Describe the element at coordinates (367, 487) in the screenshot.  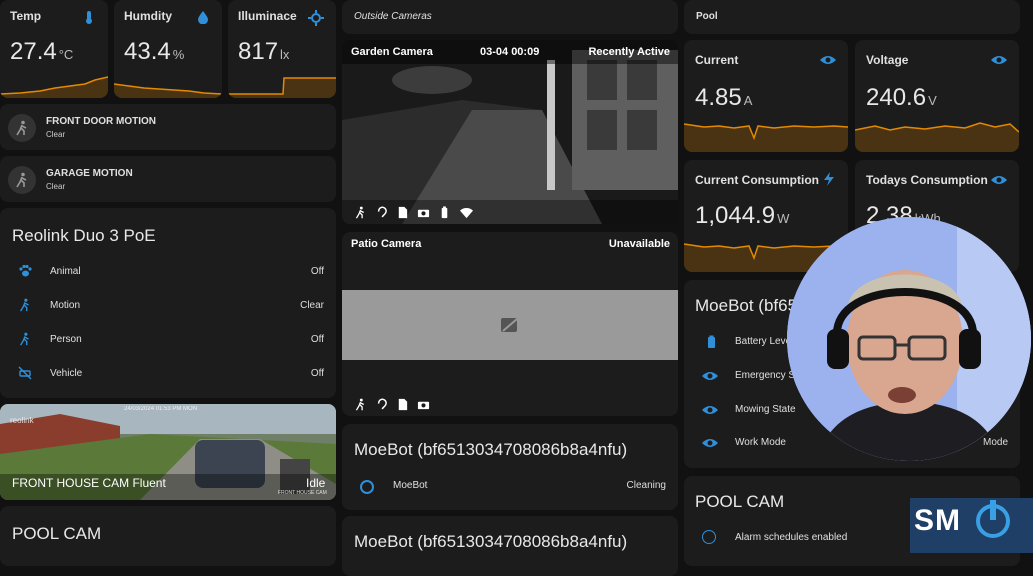
I see `robot-mower-icon` at that location.